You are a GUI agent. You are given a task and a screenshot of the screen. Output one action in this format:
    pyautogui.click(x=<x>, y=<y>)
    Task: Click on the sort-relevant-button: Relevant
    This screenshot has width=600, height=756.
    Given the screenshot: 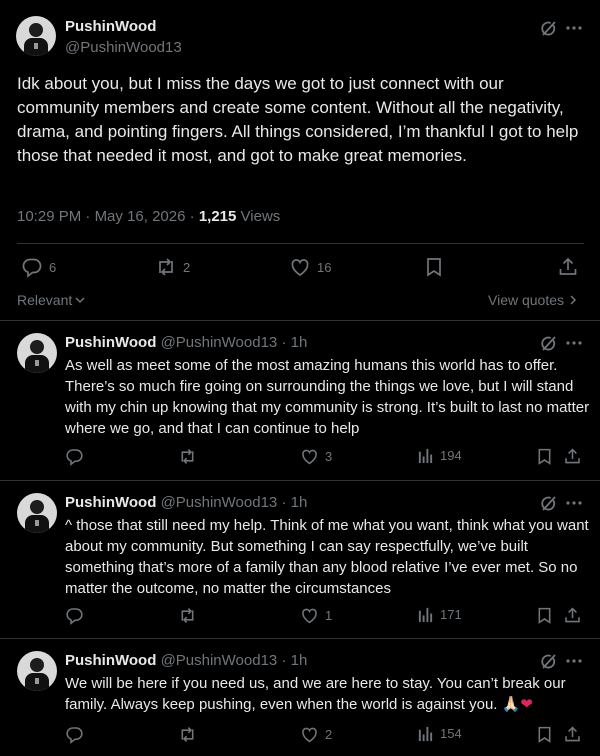 What is the action you would take?
    pyautogui.click(x=51, y=300)
    